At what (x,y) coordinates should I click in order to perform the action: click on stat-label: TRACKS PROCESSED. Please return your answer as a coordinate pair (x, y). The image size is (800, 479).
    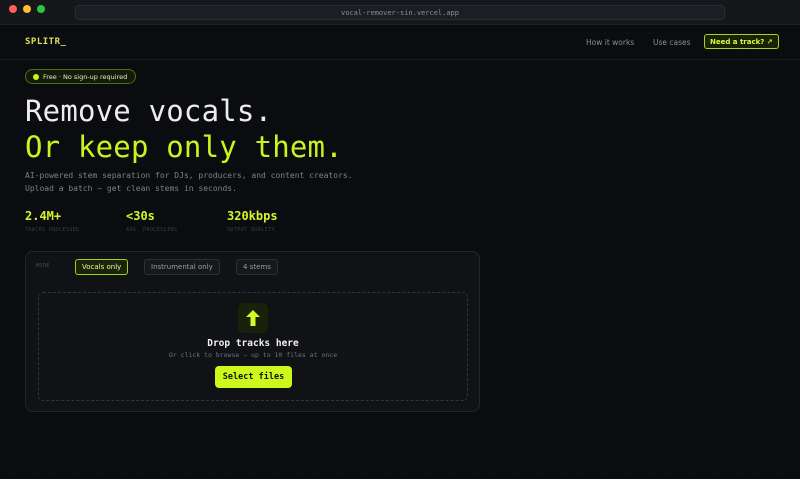
    Looking at the image, I should click on (52, 230).